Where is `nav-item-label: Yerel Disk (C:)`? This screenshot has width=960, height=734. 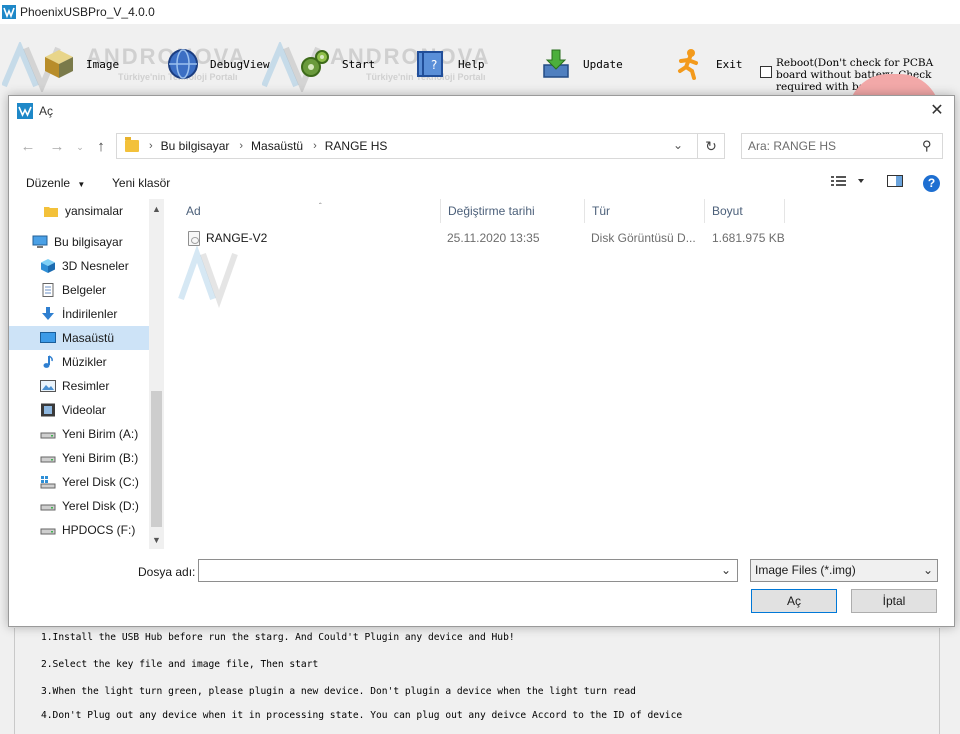
nav-item-label: Yerel Disk (C:) is located at coordinates (100, 482).